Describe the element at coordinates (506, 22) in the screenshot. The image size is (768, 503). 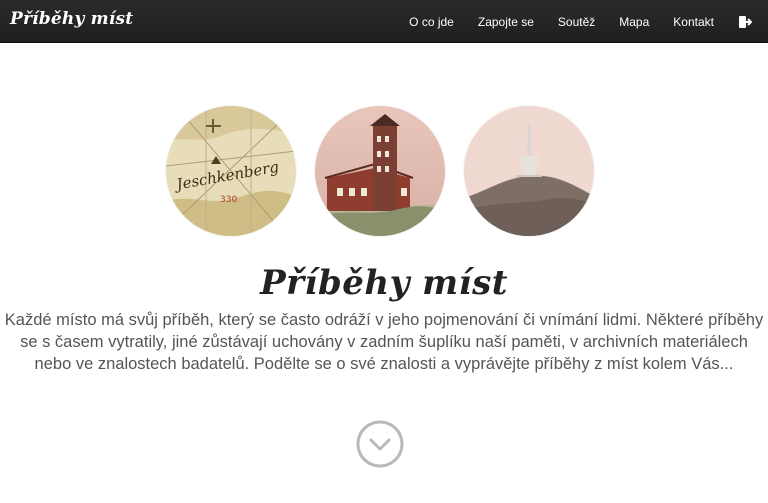
I see `nav-zapojte-se: Zapojte se` at that location.